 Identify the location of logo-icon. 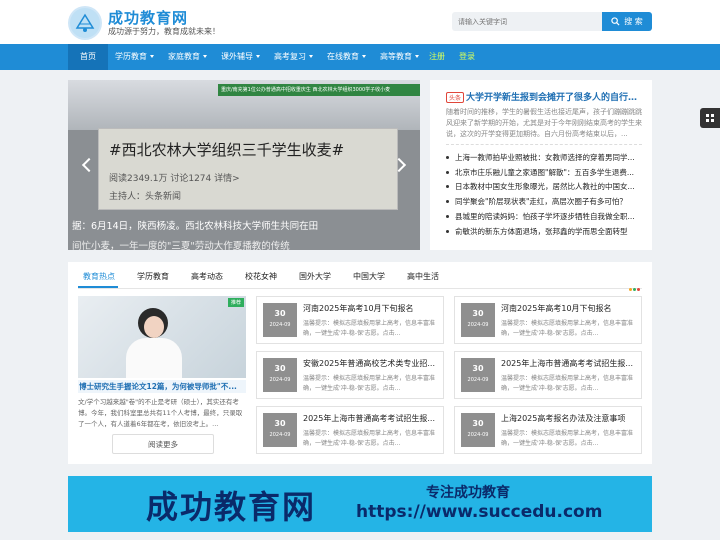
(85, 23).